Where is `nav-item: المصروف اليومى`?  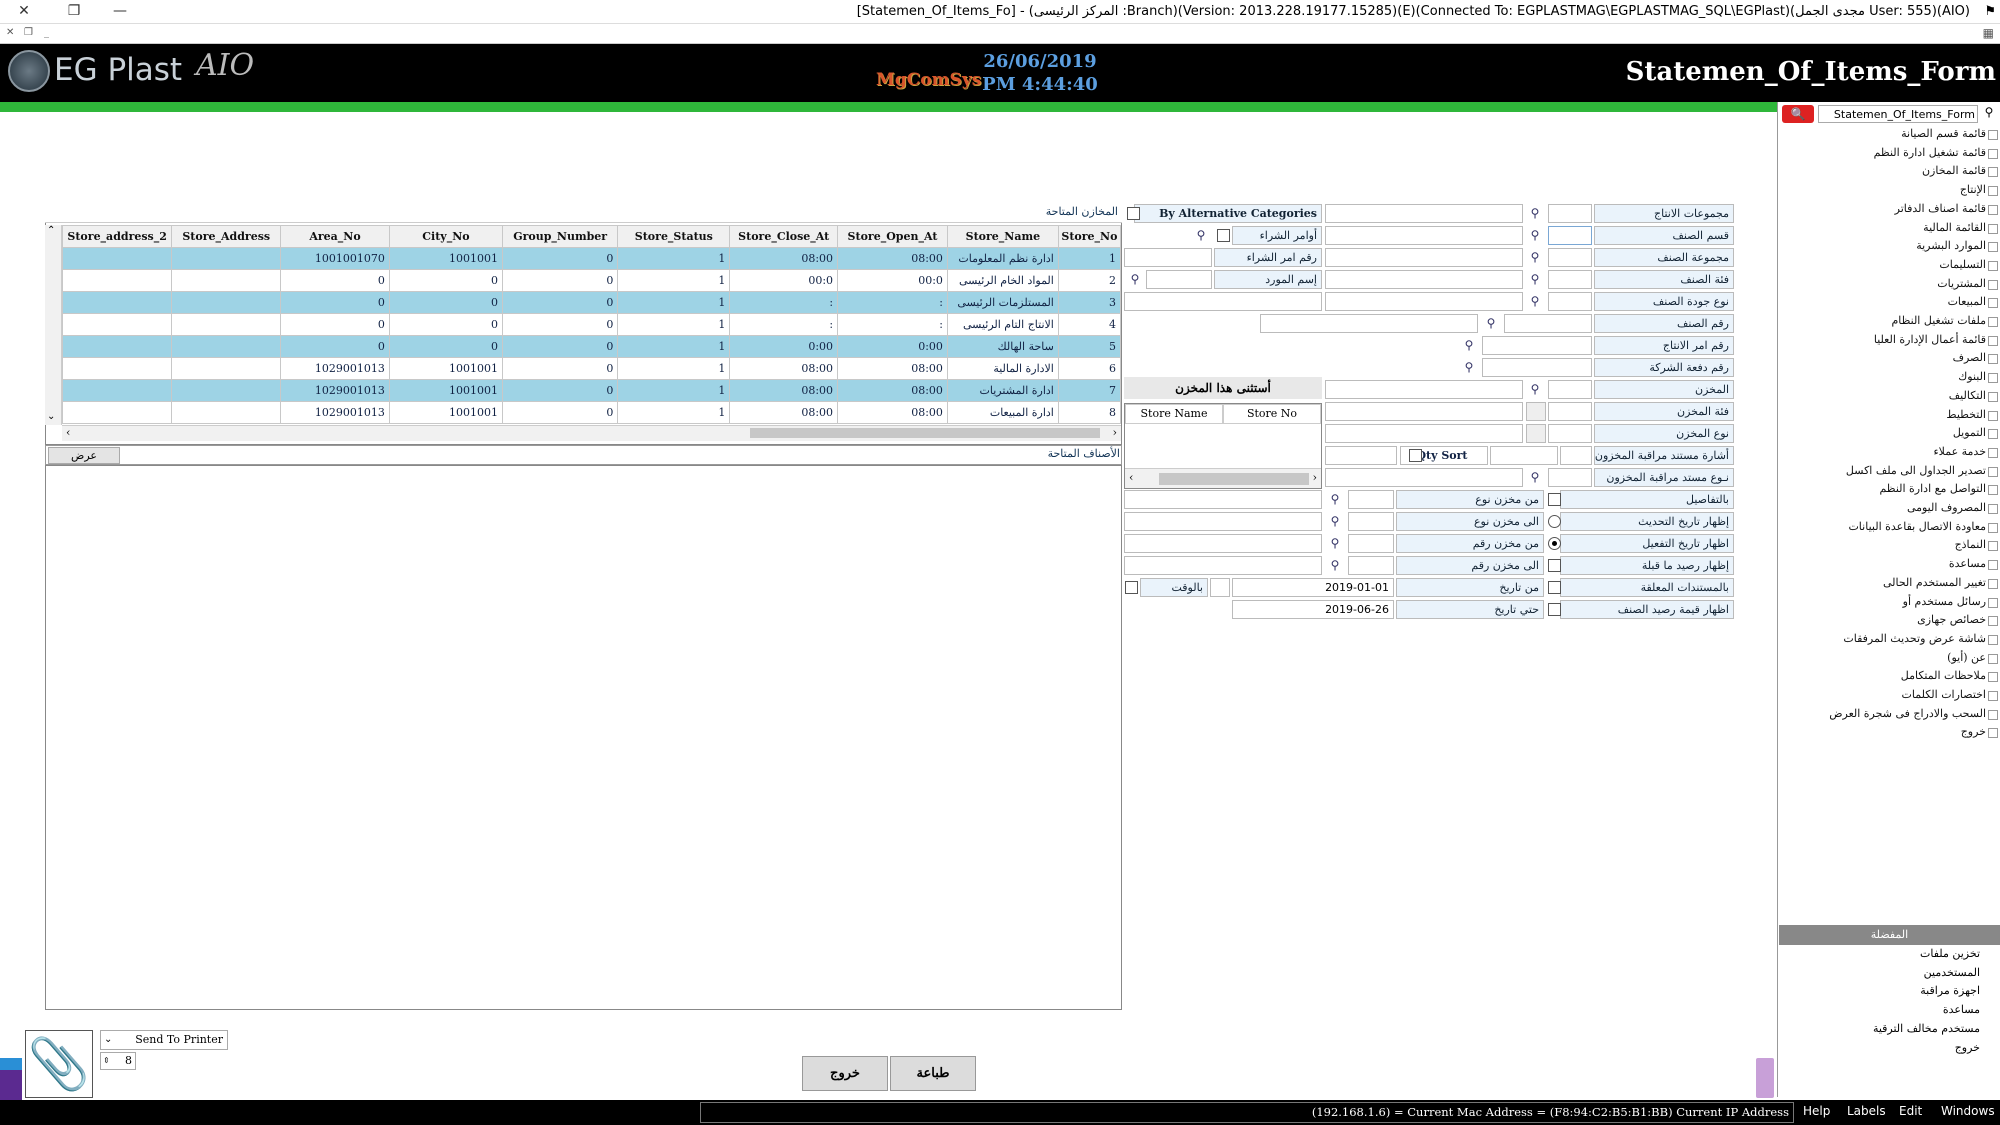 nav-item: المصروف اليومى is located at coordinates (1892, 508).